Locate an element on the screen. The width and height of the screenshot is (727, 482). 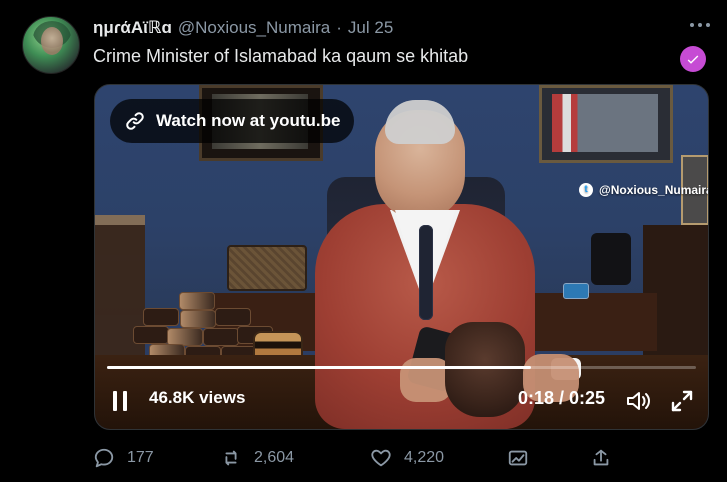
watch-now-label: Watch now at youtu.be is located at coordinates (248, 120).